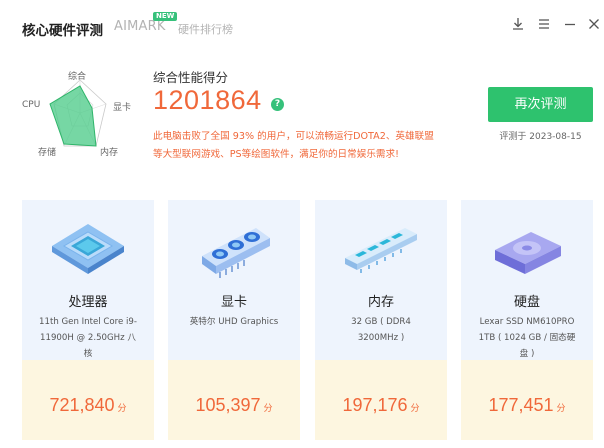 This screenshot has width=604, height=448. Describe the element at coordinates (62, 29) in the screenshot. I see `tab-core-hardware-test: 核心硬件评测` at that location.